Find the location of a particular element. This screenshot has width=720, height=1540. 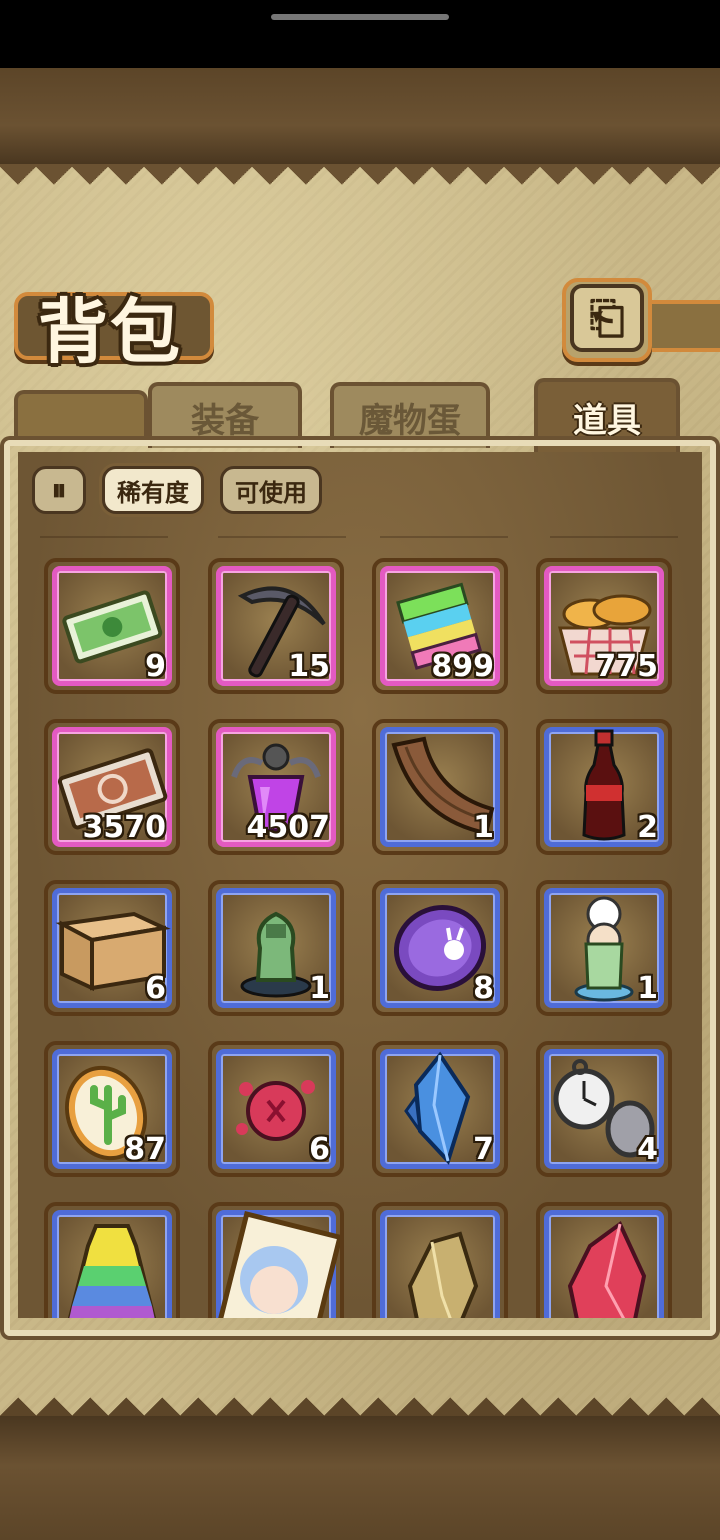

gold-crystal-icon is located at coordinates (440, 1262).